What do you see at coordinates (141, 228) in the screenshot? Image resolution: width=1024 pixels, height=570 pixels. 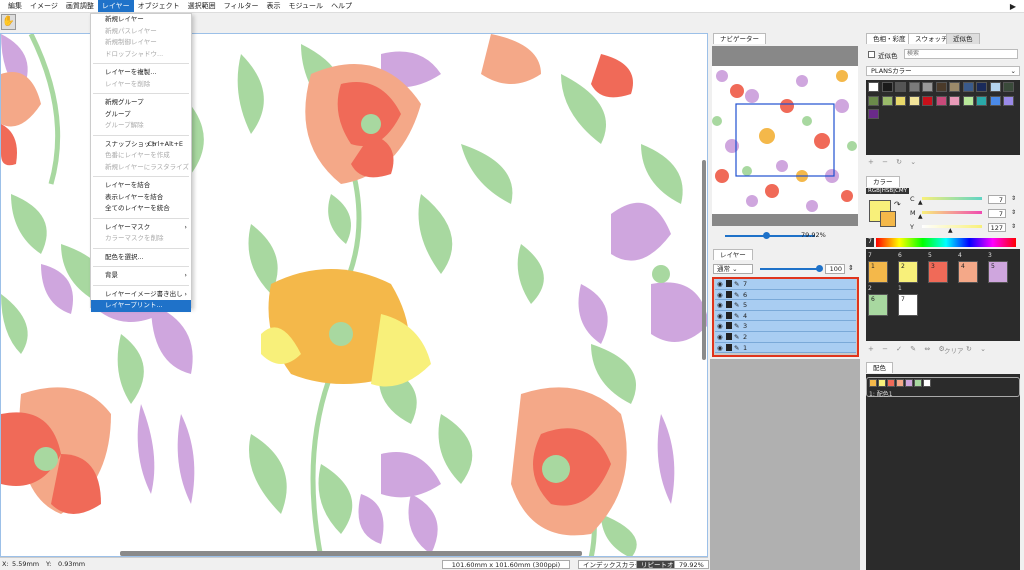 I see `layer-menu-item: レイヤーマスク ›` at bounding box center [141, 228].